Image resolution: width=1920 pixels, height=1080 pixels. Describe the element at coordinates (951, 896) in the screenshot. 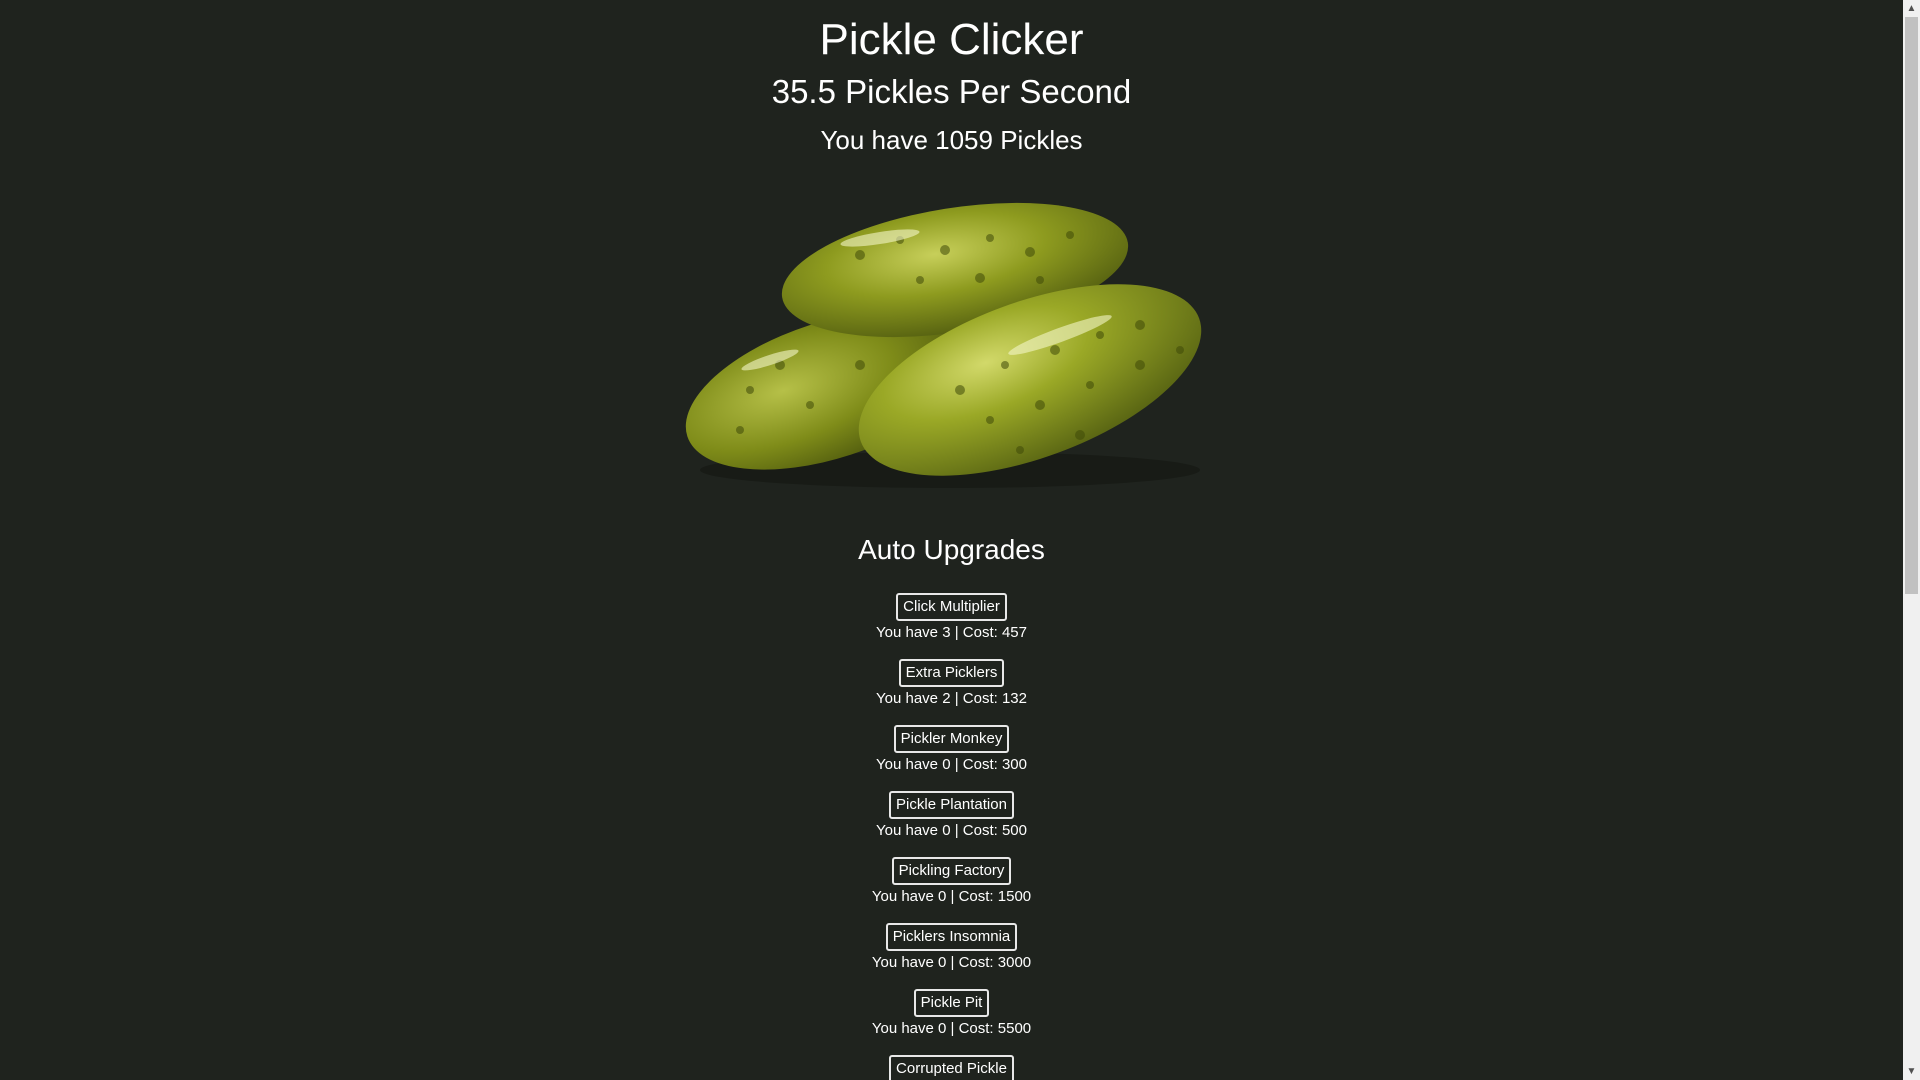

I see `pickling-factory-info: You have 0 | Cost: 1500` at that location.